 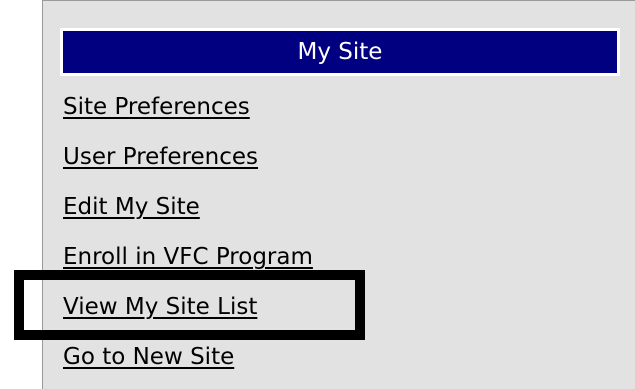 I want to click on enroll-vfc-program-link: Enroll in VFC Program, so click(x=188, y=257).